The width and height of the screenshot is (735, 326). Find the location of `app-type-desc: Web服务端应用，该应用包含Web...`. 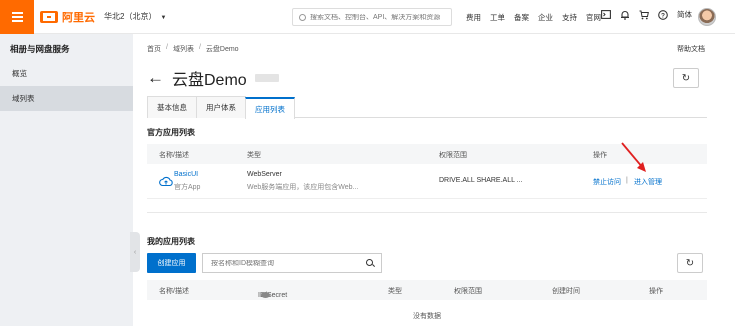

app-type-desc: Web服务端应用，该应用包含Web... is located at coordinates (303, 187).